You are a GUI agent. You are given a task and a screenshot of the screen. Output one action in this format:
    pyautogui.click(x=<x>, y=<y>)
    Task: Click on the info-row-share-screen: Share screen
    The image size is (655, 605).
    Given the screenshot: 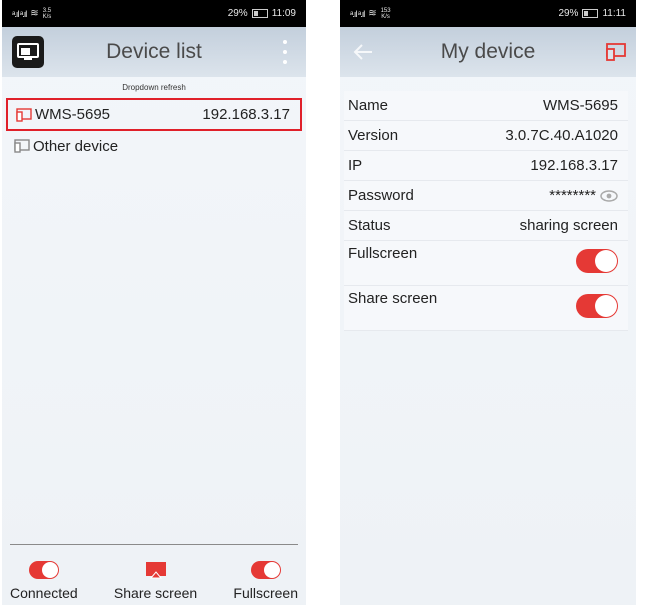 What is the action you would take?
    pyautogui.click(x=486, y=308)
    